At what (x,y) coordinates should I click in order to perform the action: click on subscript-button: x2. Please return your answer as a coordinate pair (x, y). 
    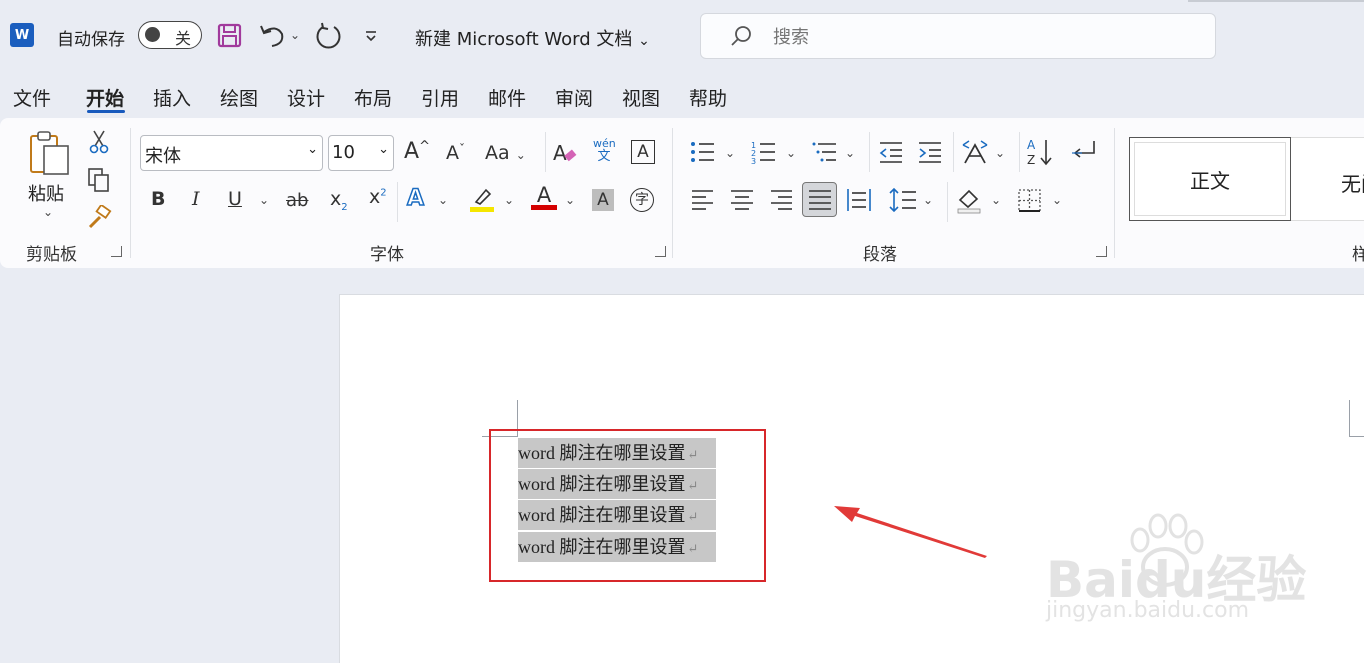
    Looking at the image, I should click on (339, 200).